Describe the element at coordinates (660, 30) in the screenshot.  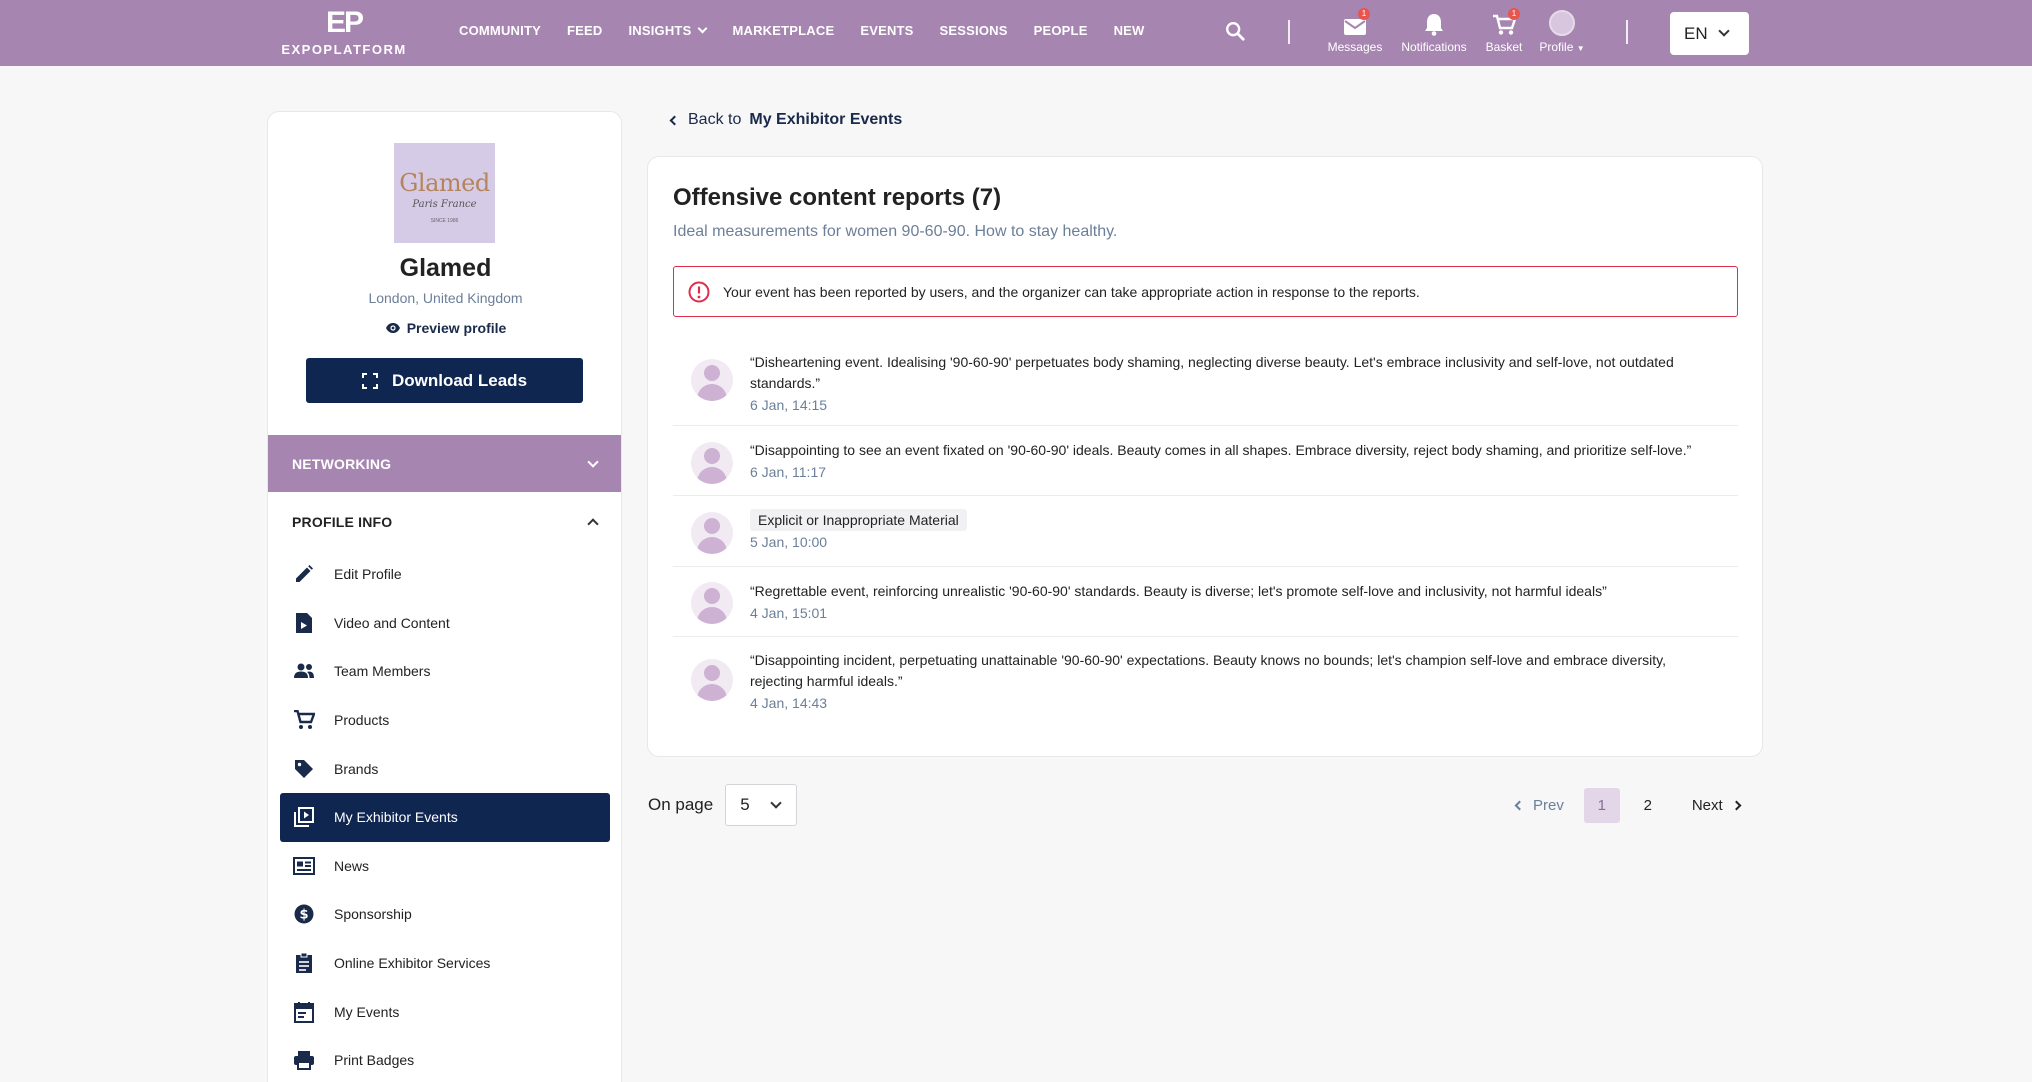
I see `nav-insights-label: INSIGHTS` at that location.